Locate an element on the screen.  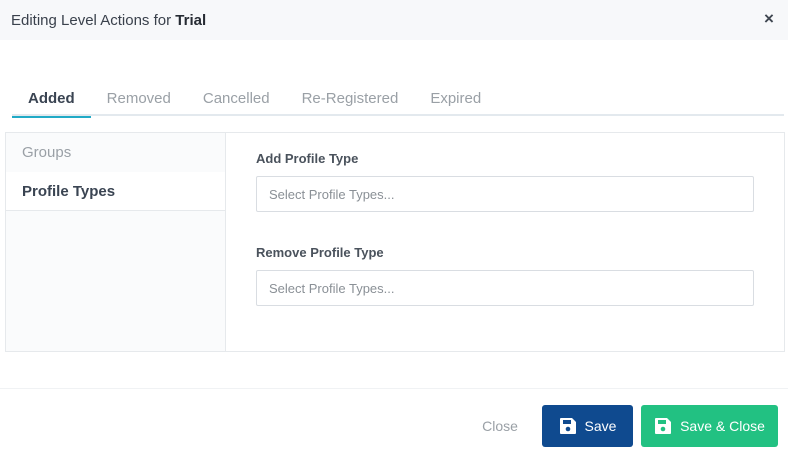
close-icon: × is located at coordinates (769, 19).